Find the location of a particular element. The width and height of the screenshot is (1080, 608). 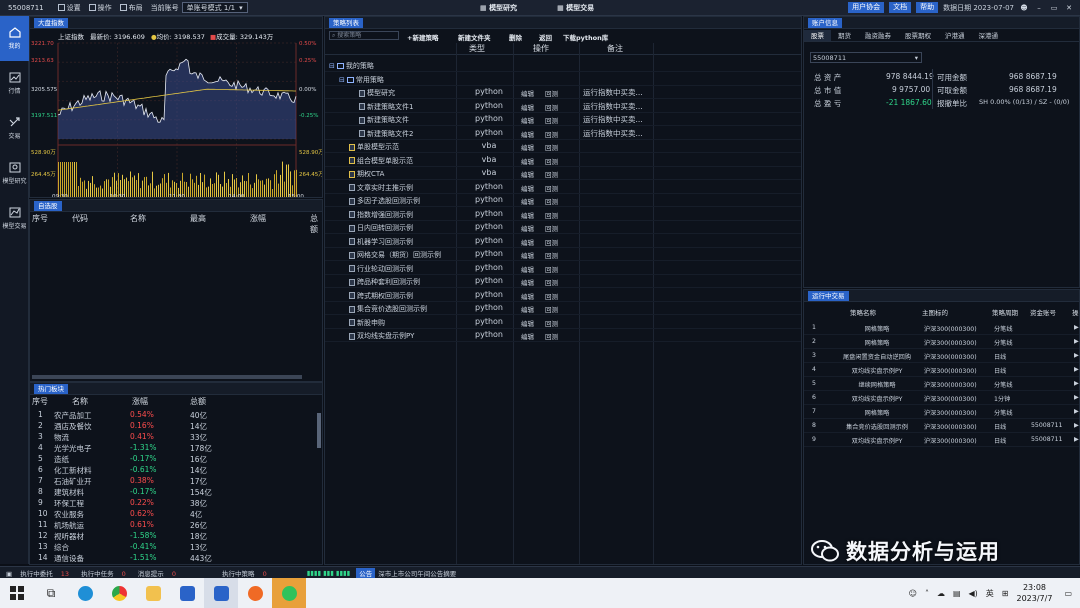

notification-icon: ▭ is located at coordinates (1068, 593).